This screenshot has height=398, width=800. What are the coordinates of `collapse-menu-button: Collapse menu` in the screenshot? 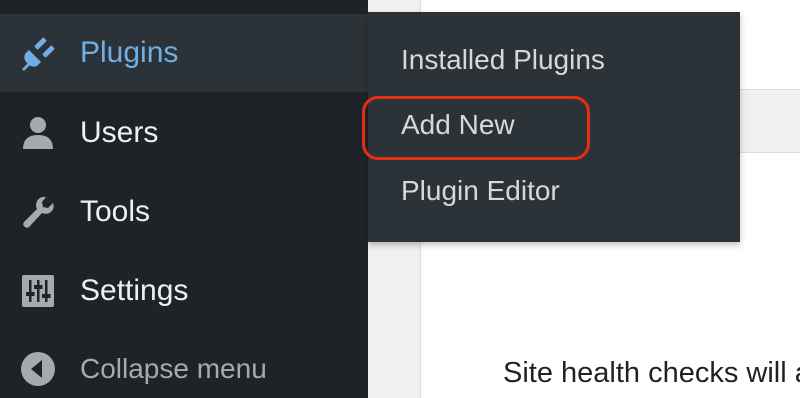 It's located at (184, 364).